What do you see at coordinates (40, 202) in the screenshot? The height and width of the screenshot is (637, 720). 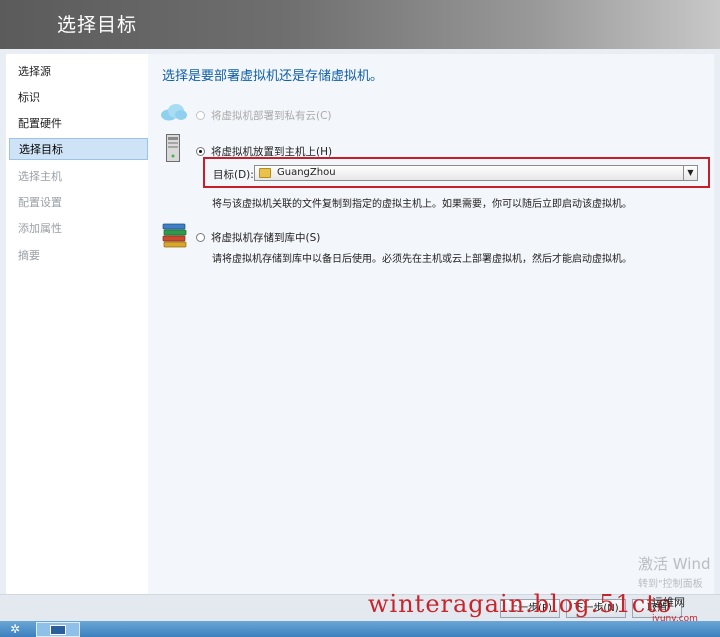 I see `sidebar-item-configure-settings: 配置设置` at bounding box center [40, 202].